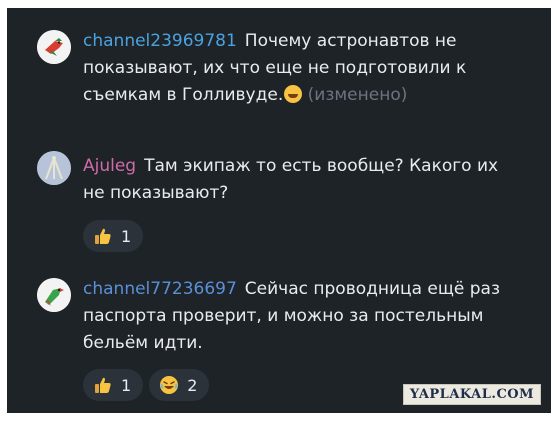 This screenshot has width=557, height=425. What do you see at coordinates (179, 385) in the screenshot?
I see `reaction-laughing: 2` at bounding box center [179, 385].